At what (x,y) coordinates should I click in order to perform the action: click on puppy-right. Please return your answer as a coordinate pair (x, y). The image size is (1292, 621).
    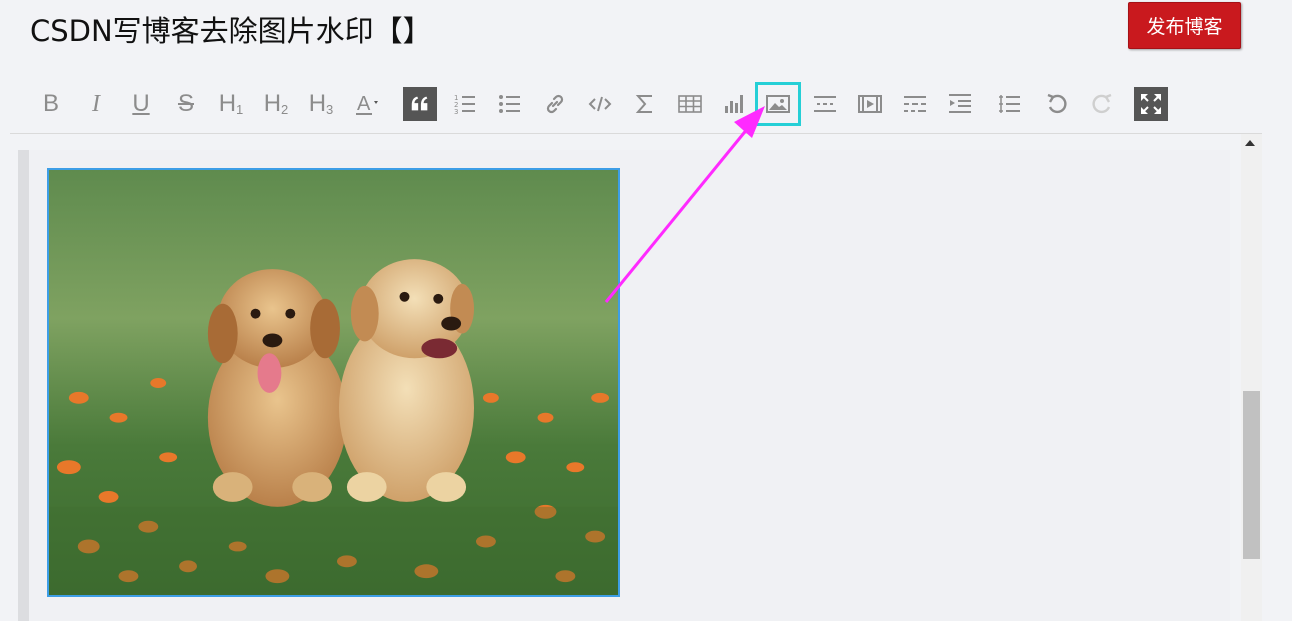
    Looking at the image, I should click on (406, 380).